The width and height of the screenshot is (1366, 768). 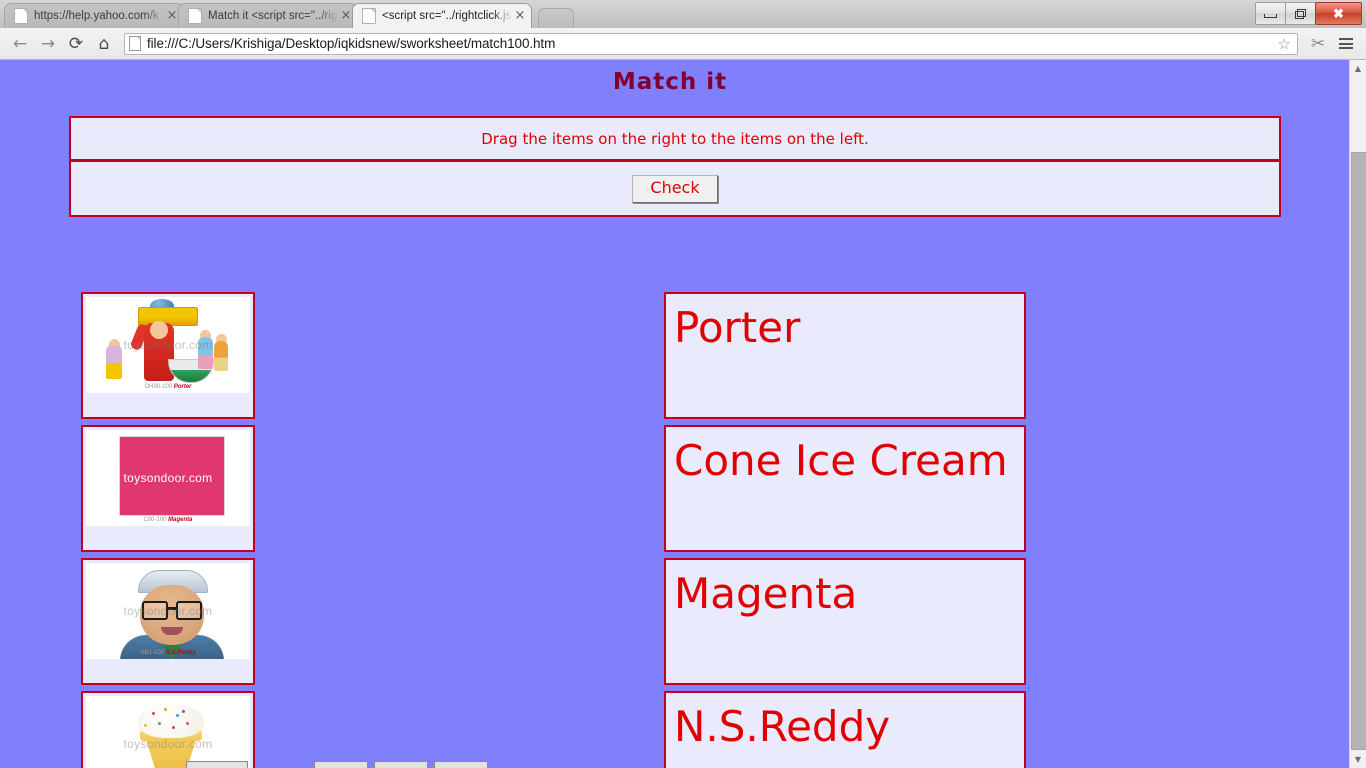 I want to click on home-icon: ⌂, so click(x=104, y=44).